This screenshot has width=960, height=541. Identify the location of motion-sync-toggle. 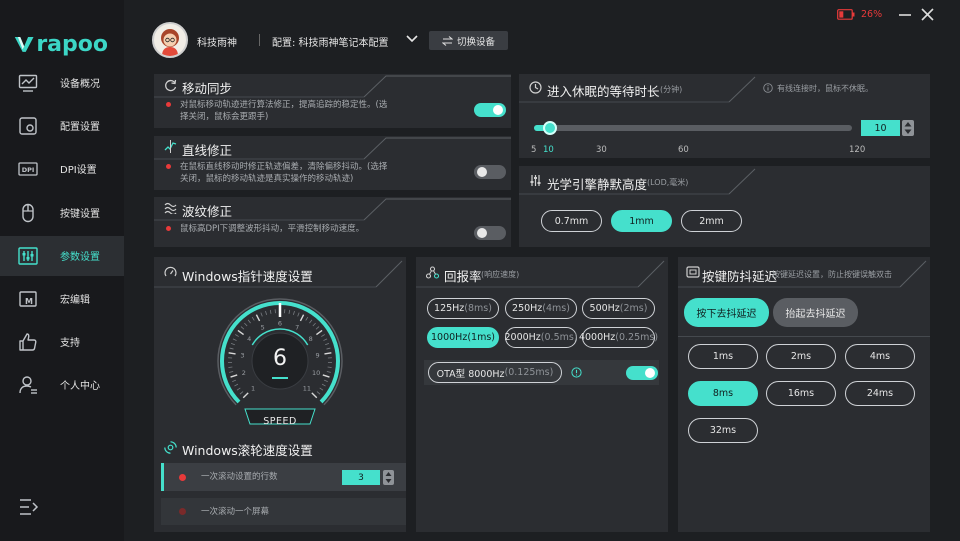
(490, 110).